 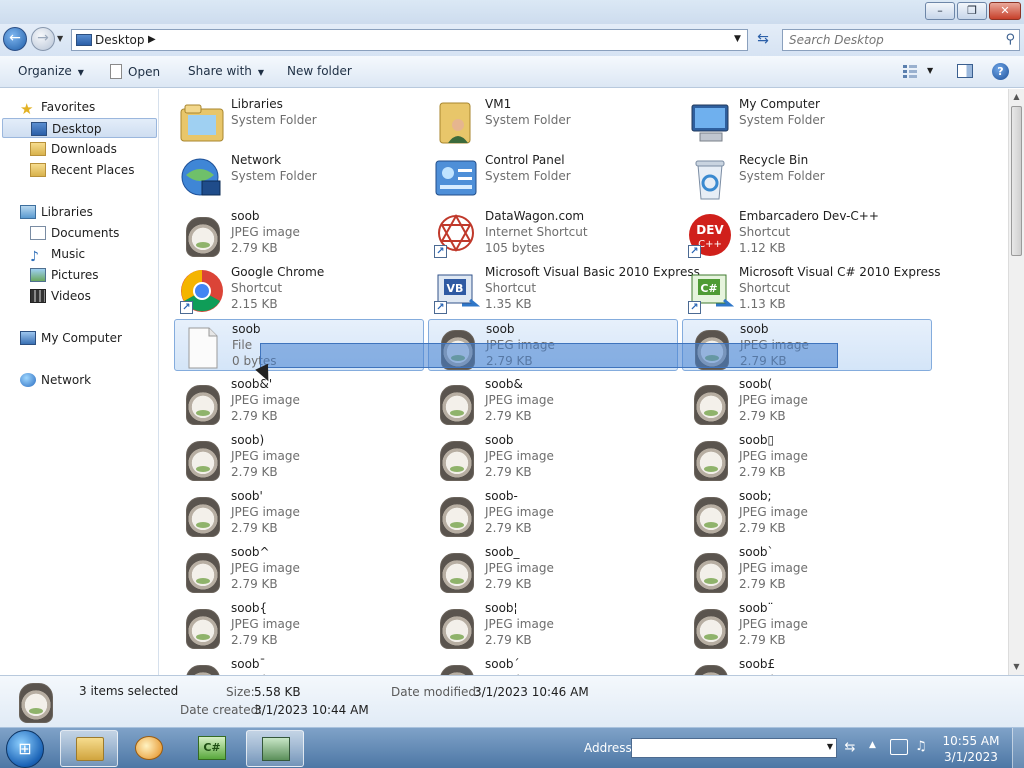 What do you see at coordinates (299, 665) in the screenshot?
I see `file-item: soob¯JPEG image` at bounding box center [299, 665].